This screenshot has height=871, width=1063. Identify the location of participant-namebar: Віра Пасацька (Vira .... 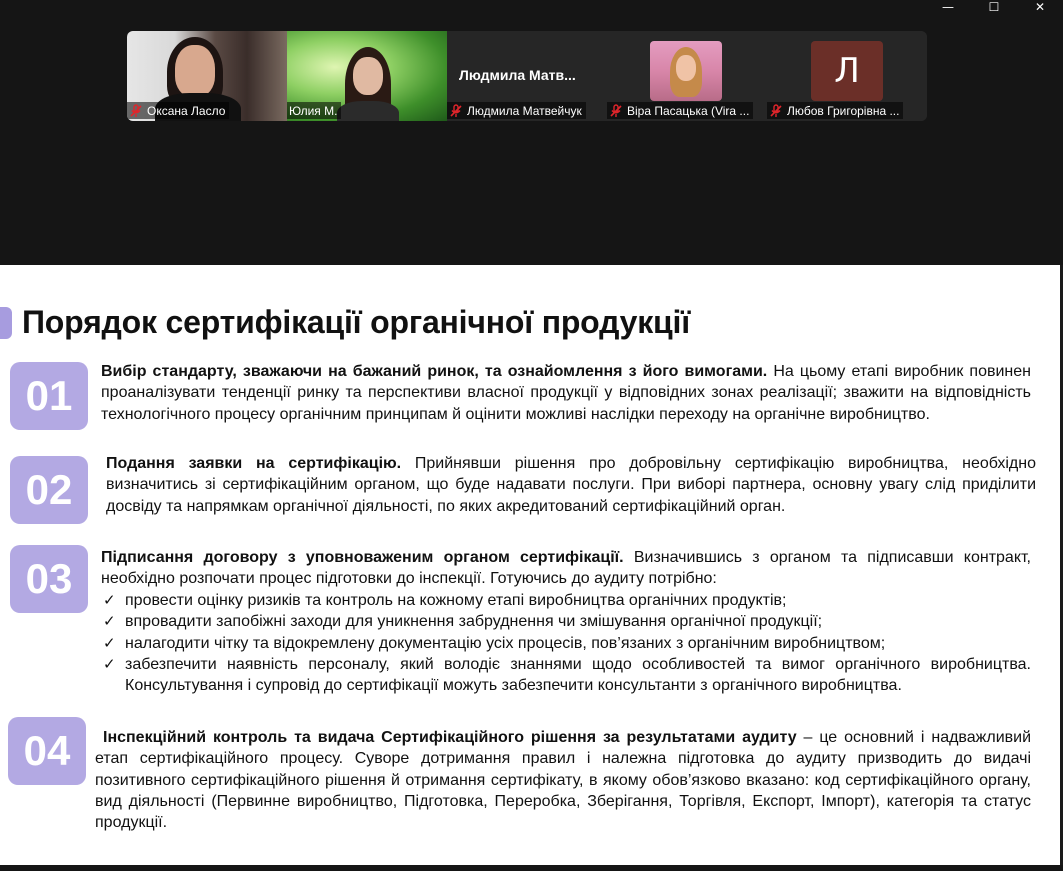
(680, 110).